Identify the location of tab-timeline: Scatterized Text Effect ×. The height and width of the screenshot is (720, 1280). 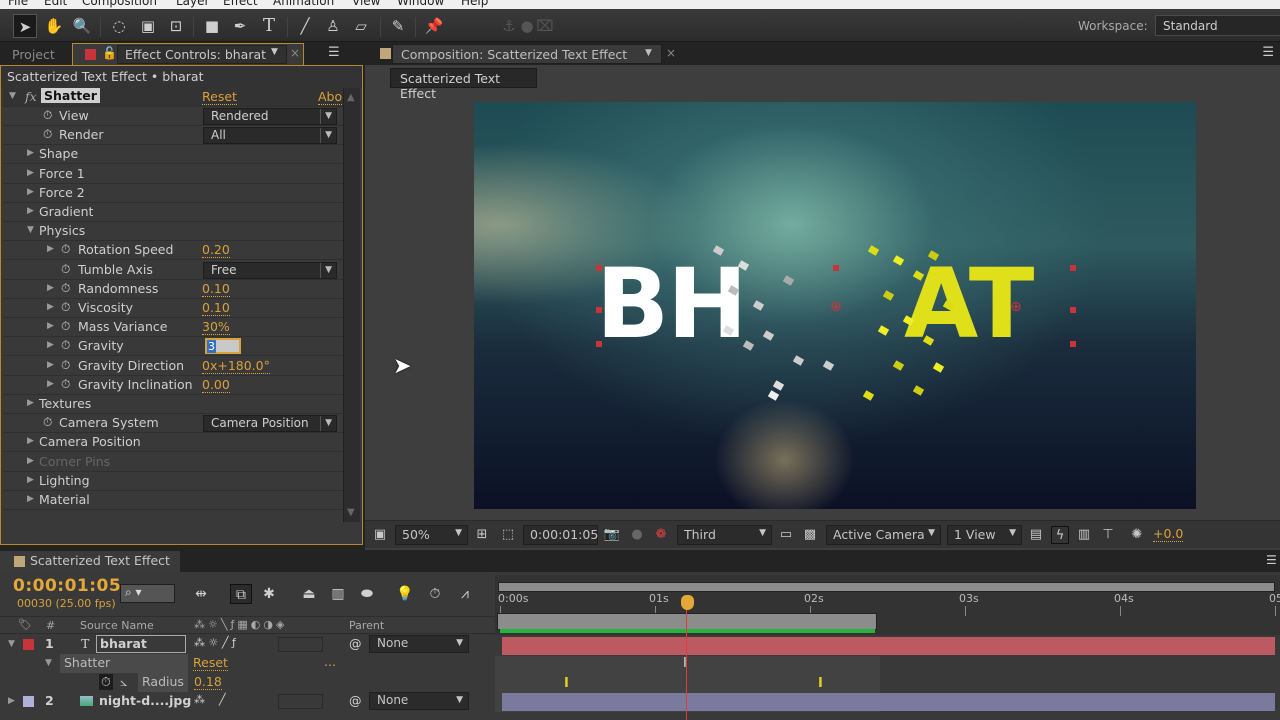
(90, 567).